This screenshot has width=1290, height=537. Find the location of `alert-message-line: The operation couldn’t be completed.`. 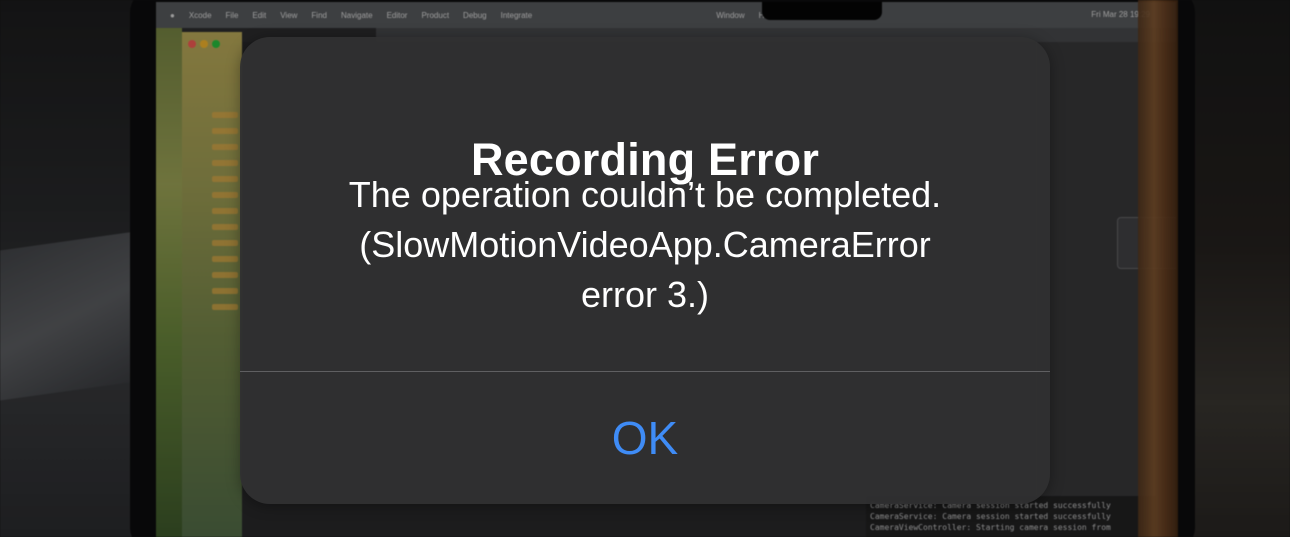

alert-message-line: The operation couldn’t be completed. is located at coordinates (645, 194).